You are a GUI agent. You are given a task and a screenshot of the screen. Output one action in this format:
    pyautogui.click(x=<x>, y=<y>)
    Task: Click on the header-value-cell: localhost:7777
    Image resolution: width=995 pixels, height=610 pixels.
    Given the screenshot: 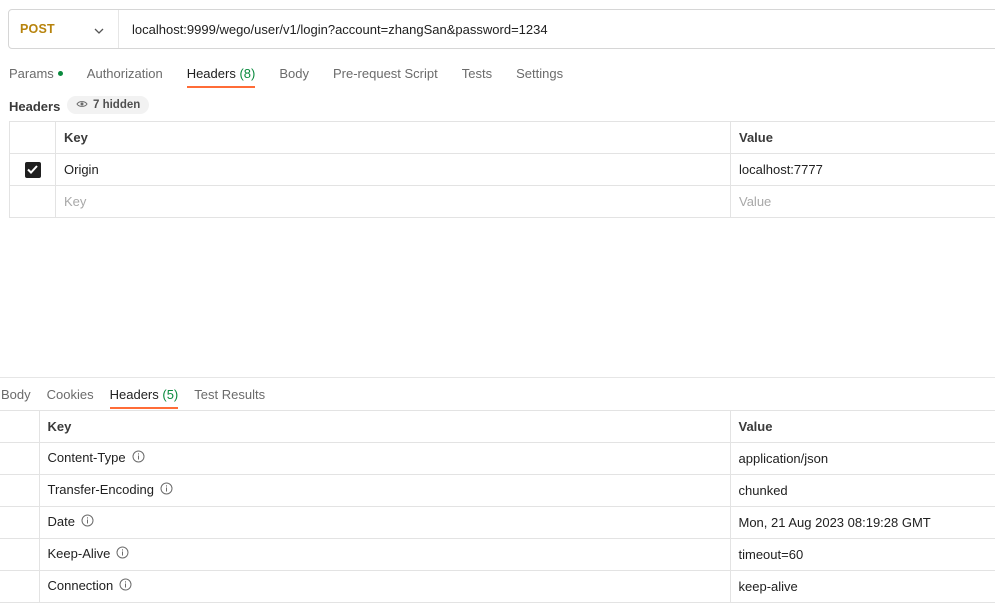 What is the action you would take?
    pyautogui.click(x=862, y=169)
    